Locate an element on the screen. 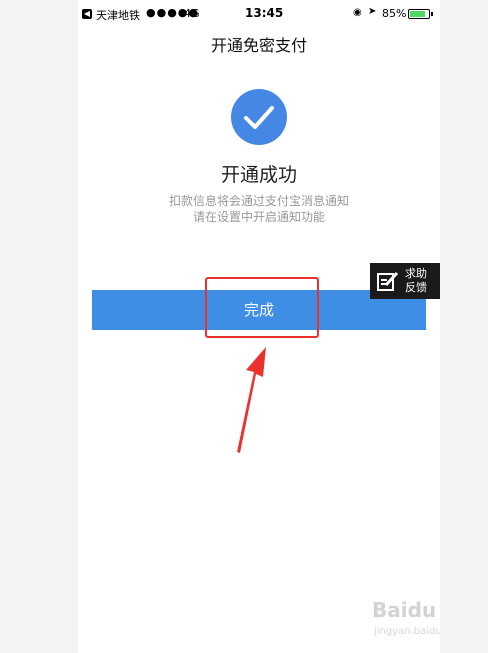 The height and width of the screenshot is (653, 488). annotation-arrow-icon is located at coordinates (251, 400).